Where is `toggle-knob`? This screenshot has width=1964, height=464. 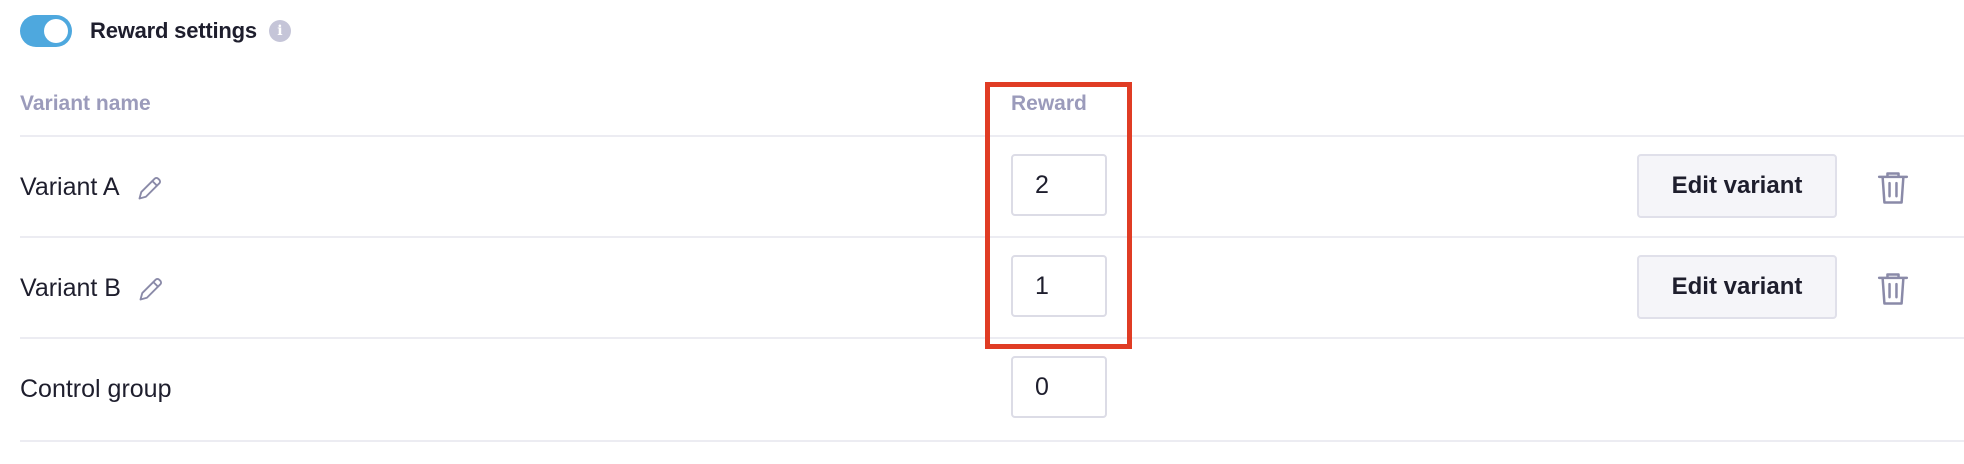
toggle-knob is located at coordinates (56, 31).